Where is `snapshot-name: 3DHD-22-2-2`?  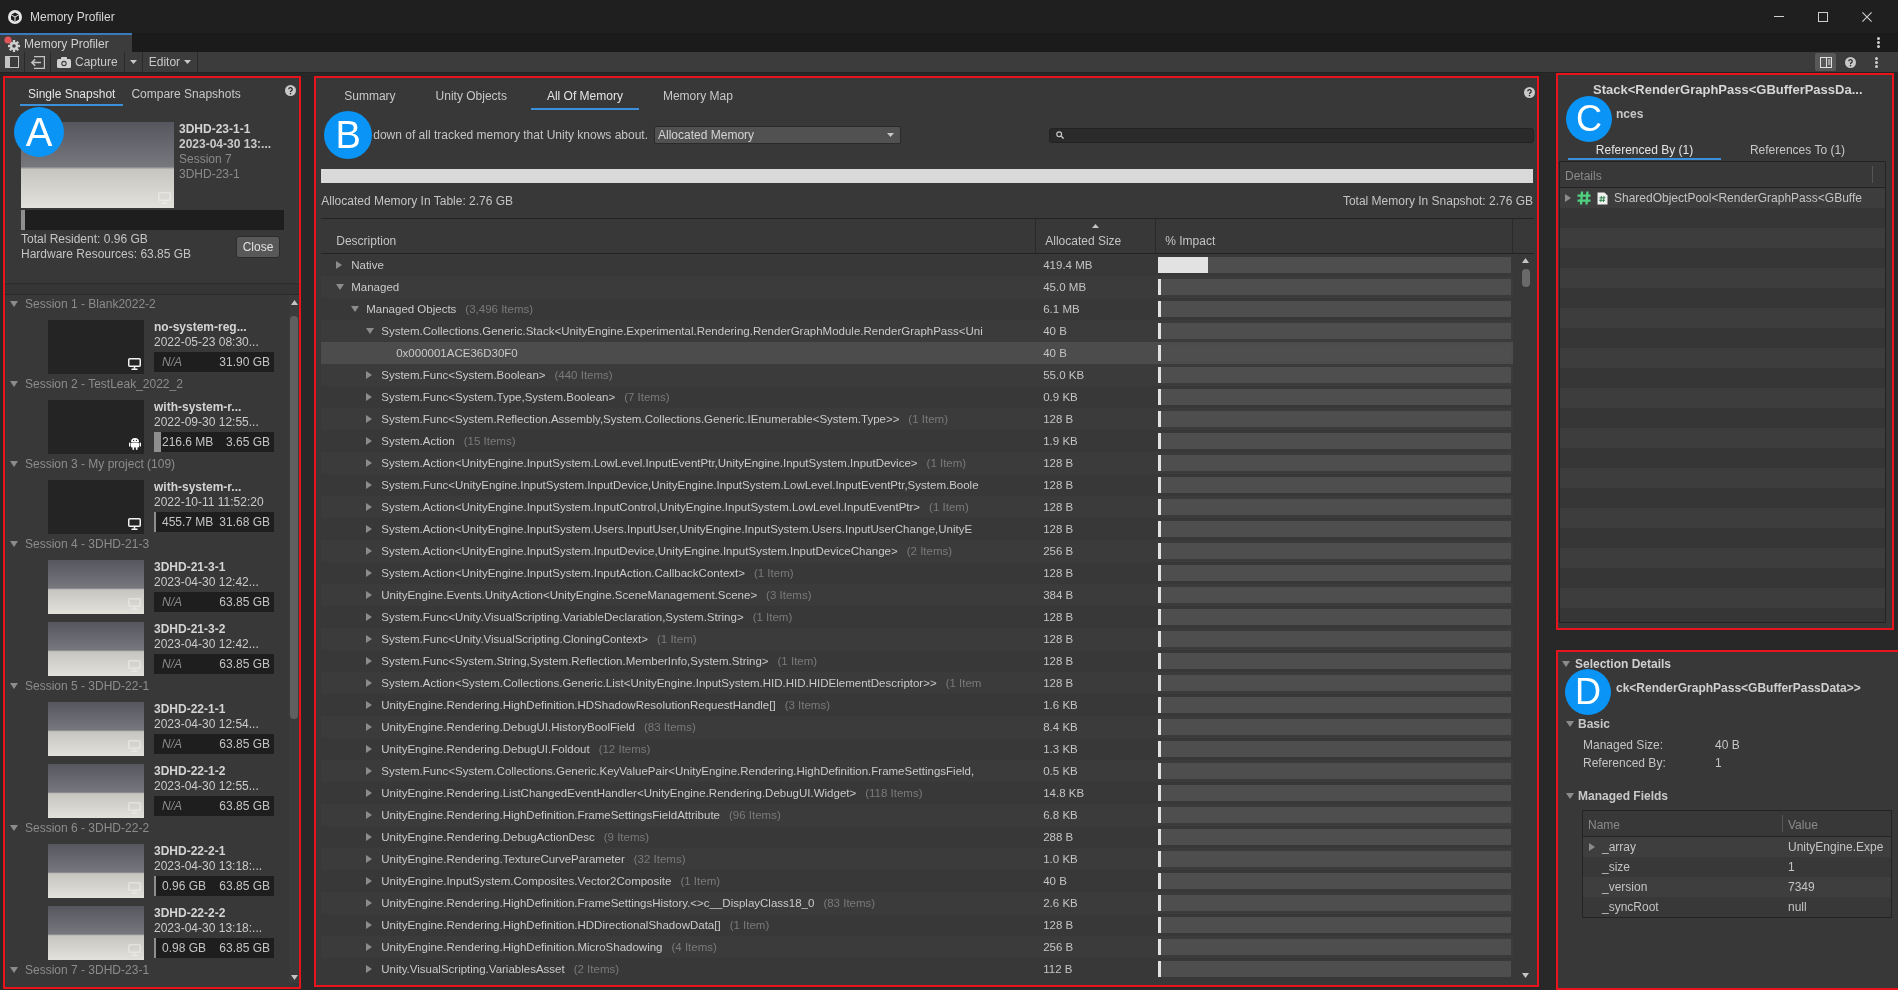 snapshot-name: 3DHD-22-2-2 is located at coordinates (214, 913).